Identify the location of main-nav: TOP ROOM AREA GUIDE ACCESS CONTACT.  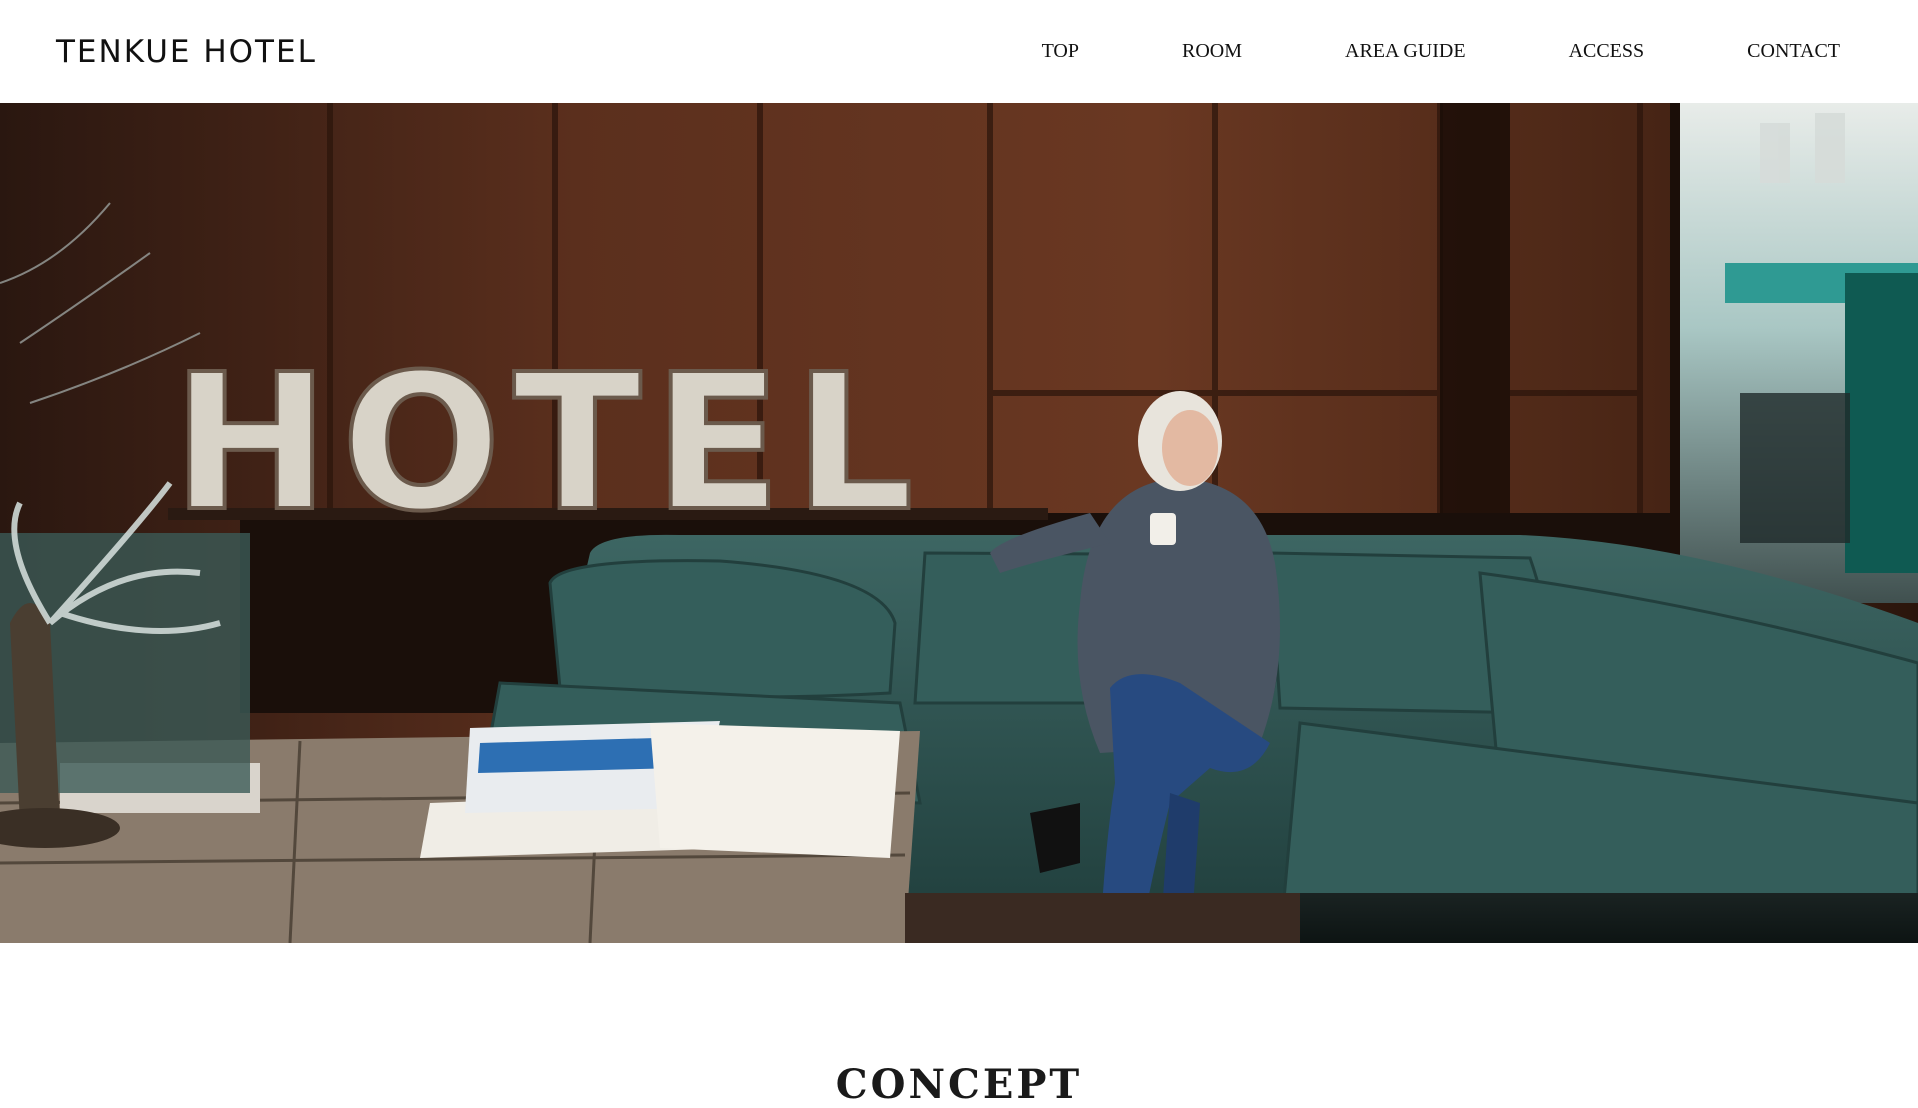
(1441, 51).